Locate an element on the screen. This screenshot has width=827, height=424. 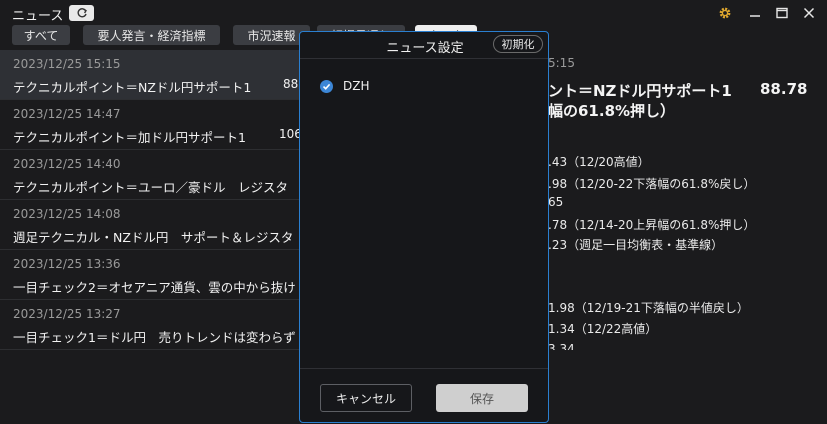
news-row: 2023/12/25 14:08 週足テクニカル・NZドル円 サポート＆レジスタ is located at coordinates (150, 225).